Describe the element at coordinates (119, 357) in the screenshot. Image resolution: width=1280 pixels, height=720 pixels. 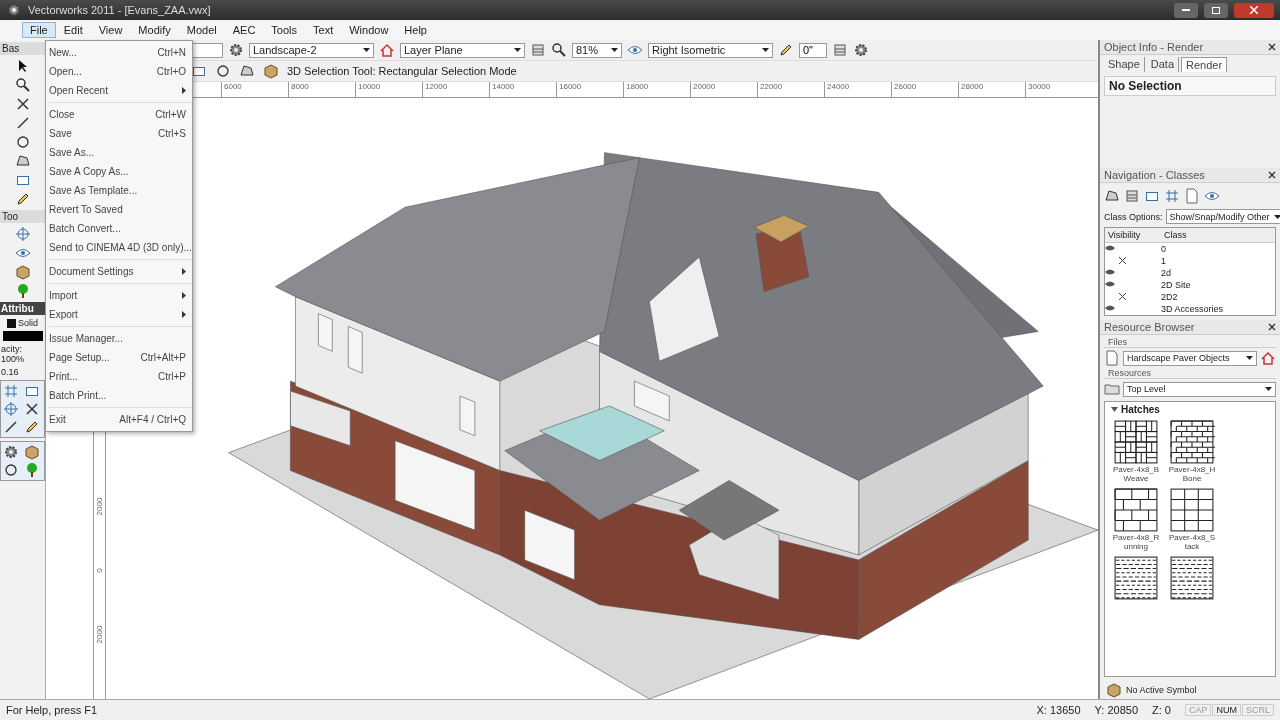
I see `menu-entry: Page Setup... Ctrl+Alt+P` at that location.